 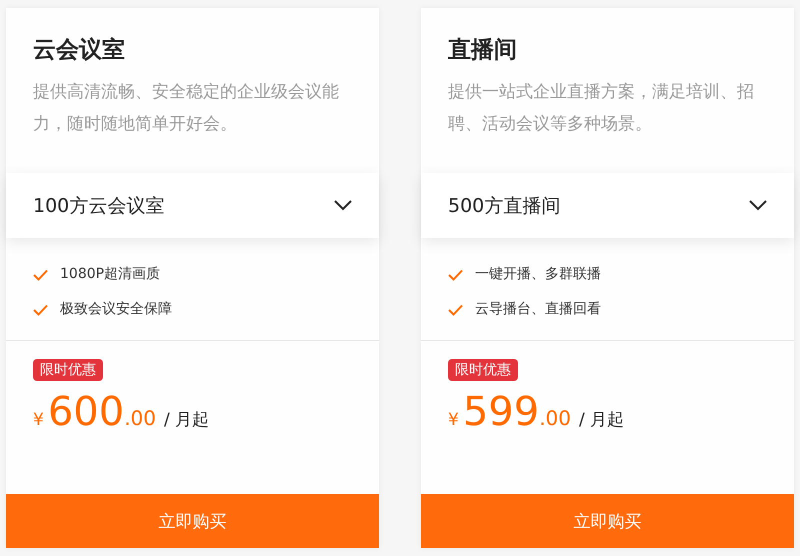 I want to click on feature-text: 云导播台、直播回看, so click(x=538, y=309).